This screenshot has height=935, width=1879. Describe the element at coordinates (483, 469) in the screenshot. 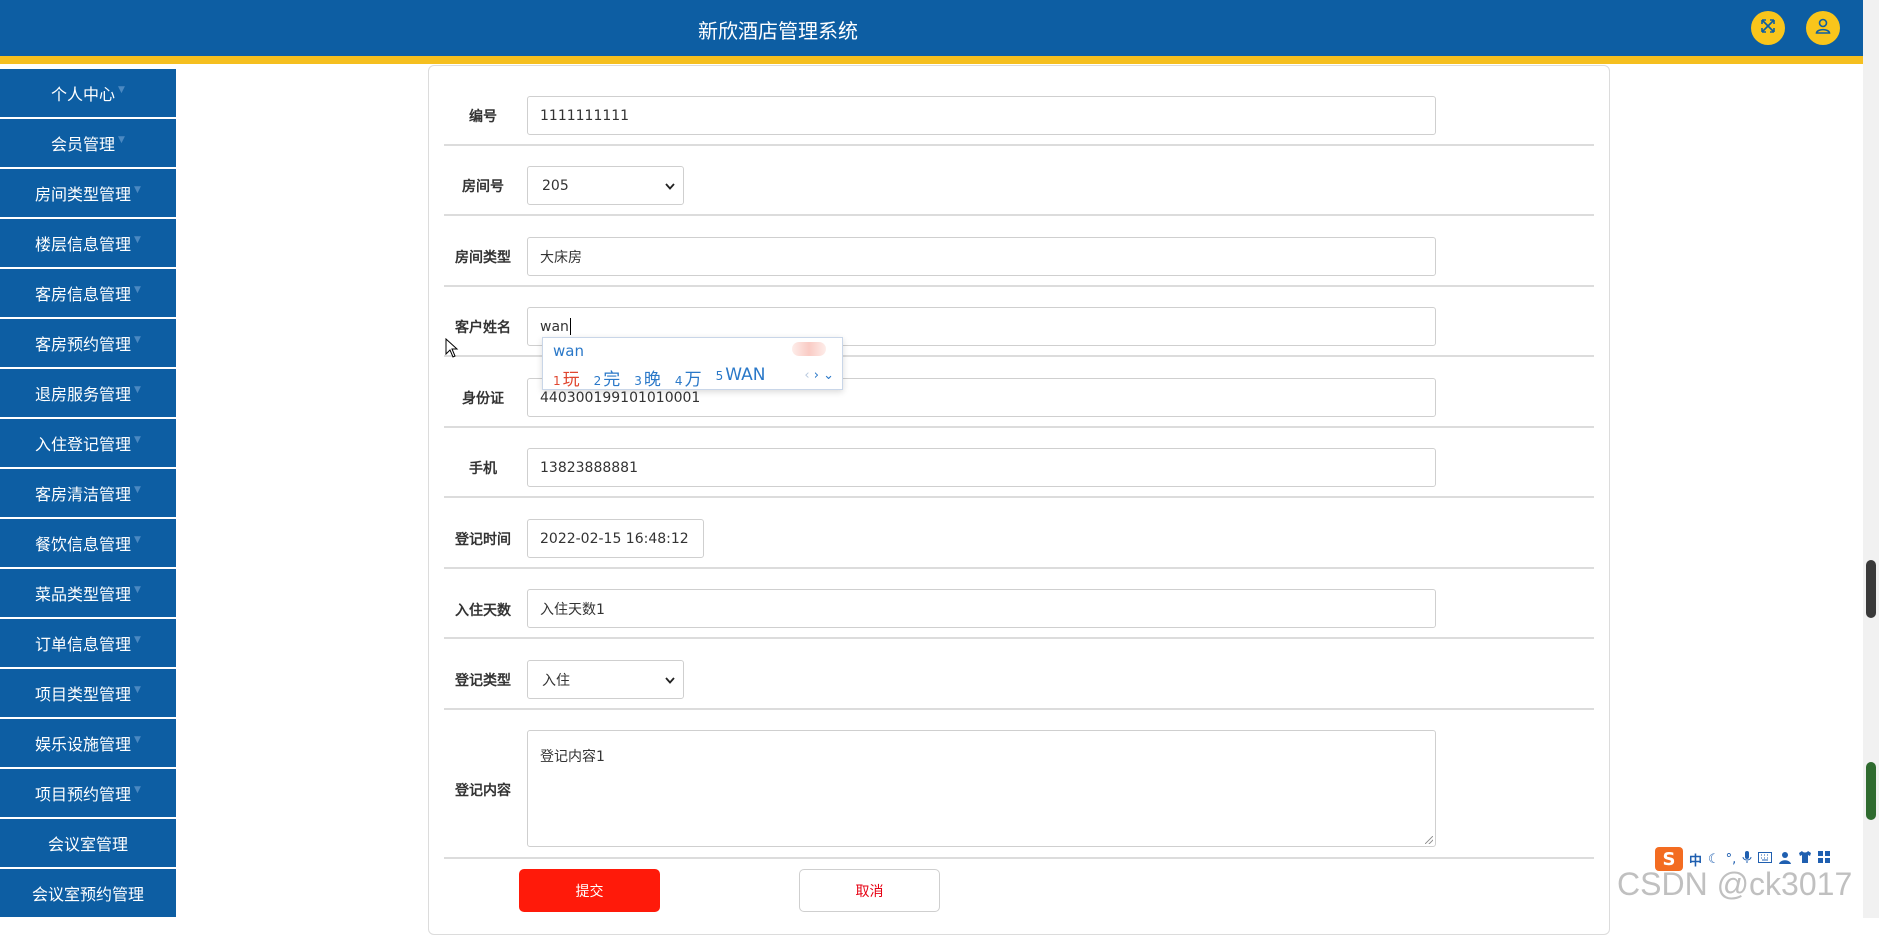

I see `field-label-phone: 手机` at that location.